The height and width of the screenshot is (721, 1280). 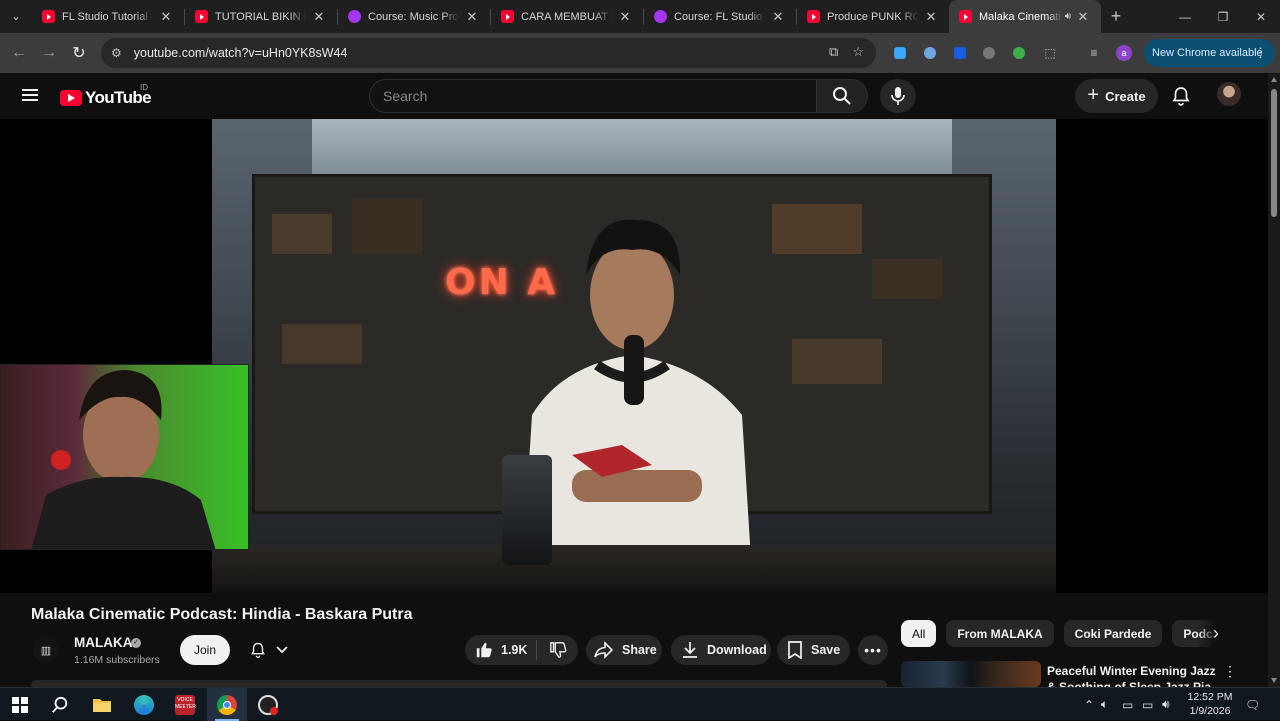 I want to click on browser-tab-active: Malaka Cinemati 🔊︎ ✕, so click(x=1025, y=16).